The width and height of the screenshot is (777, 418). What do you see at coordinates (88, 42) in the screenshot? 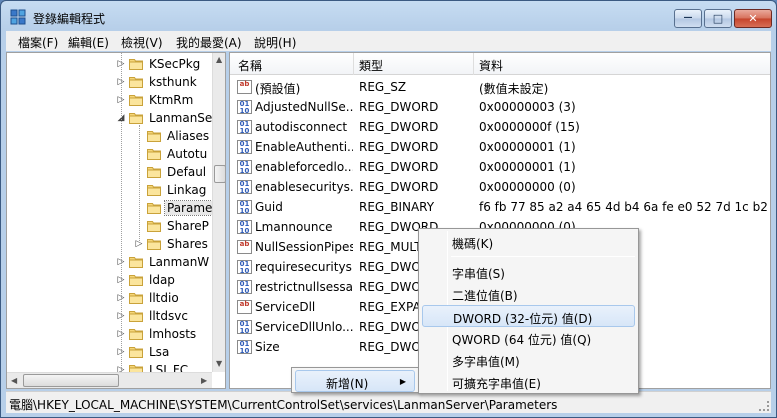
I see `menu-edit: 編輯(E)` at bounding box center [88, 42].